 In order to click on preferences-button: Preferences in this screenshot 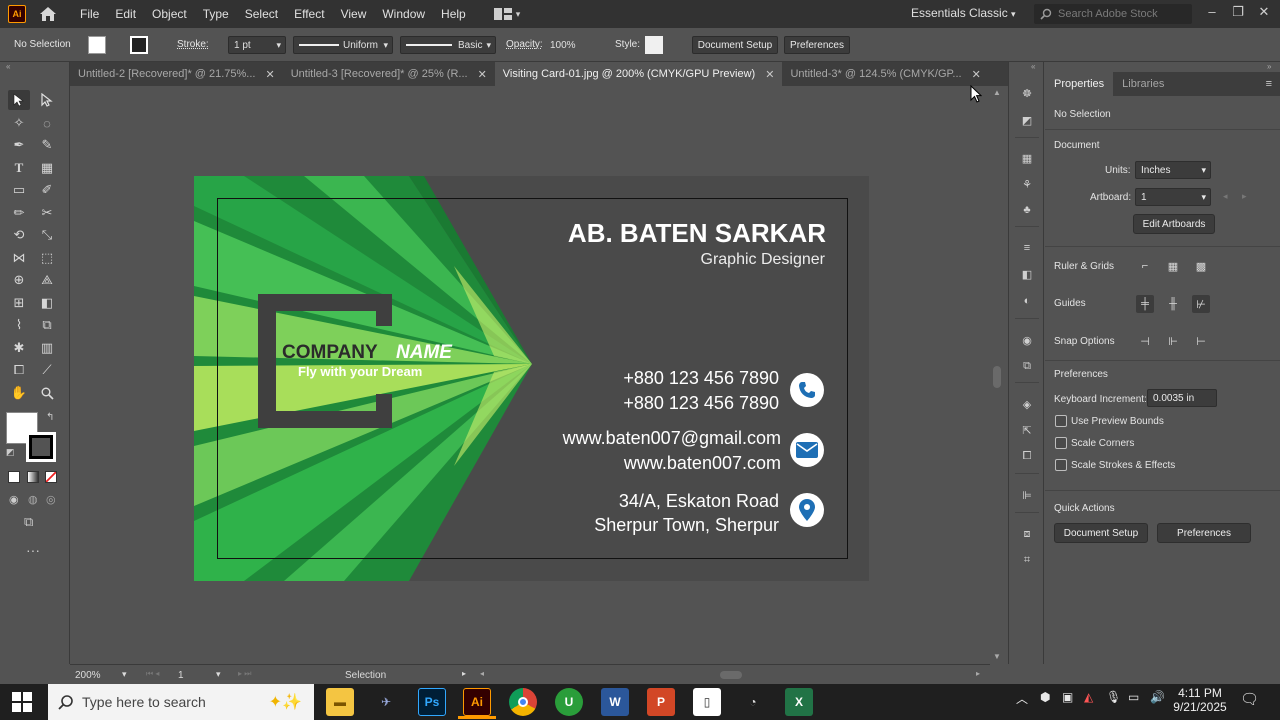, I will do `click(817, 45)`.